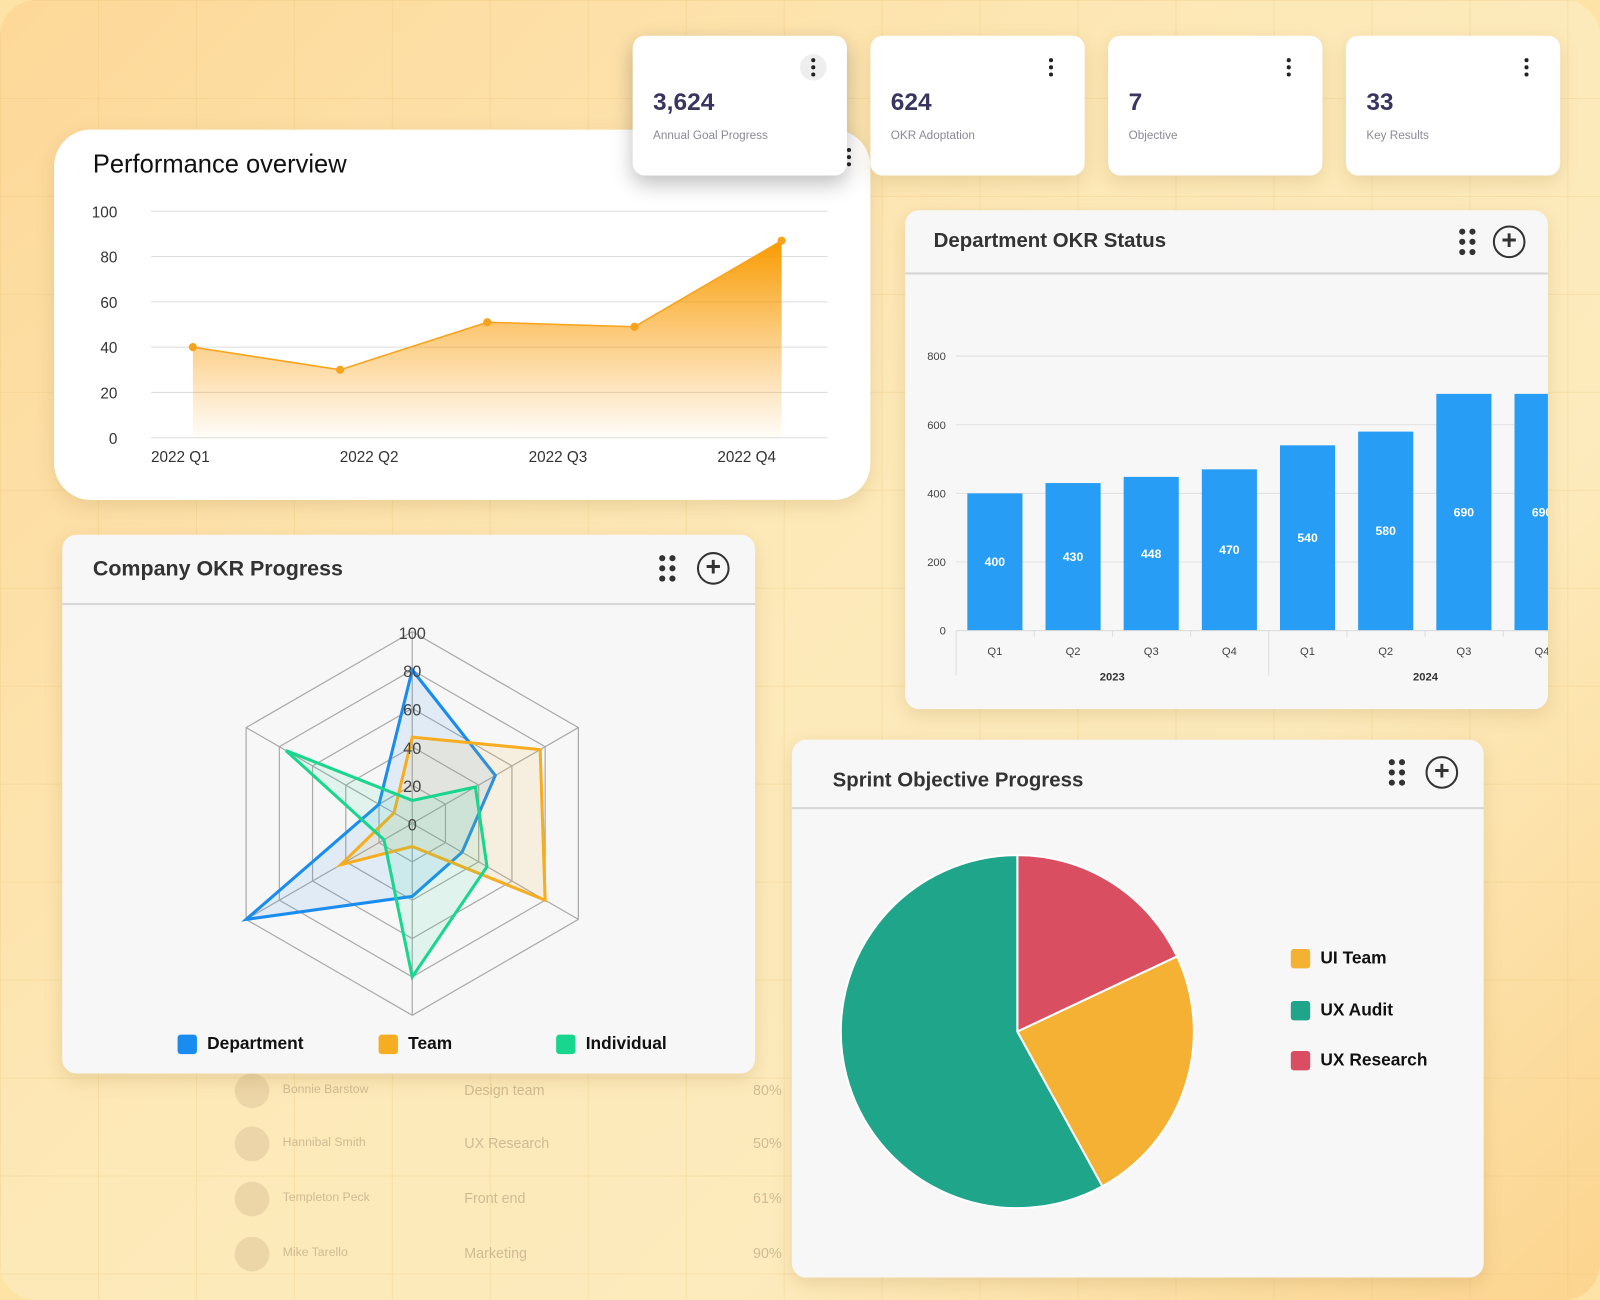 The width and height of the screenshot is (1600, 1300). What do you see at coordinates (1307, 652) in the screenshot?
I see `x-tick-label: Q1` at bounding box center [1307, 652].